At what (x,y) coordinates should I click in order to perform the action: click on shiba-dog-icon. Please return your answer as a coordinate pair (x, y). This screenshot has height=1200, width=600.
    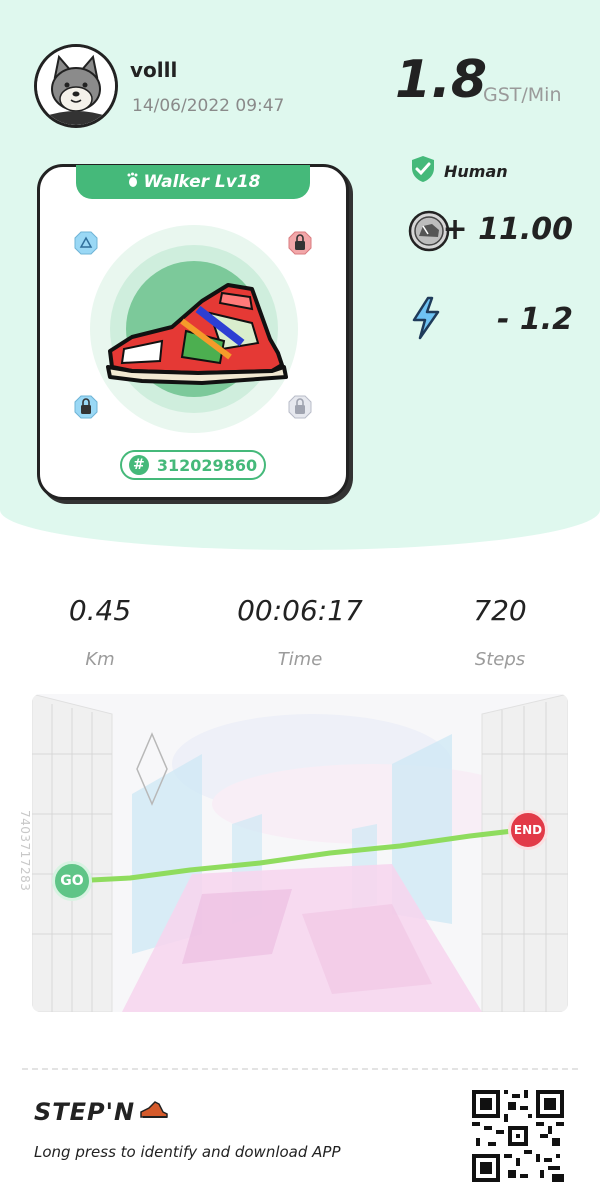
    Looking at the image, I should click on (76, 86).